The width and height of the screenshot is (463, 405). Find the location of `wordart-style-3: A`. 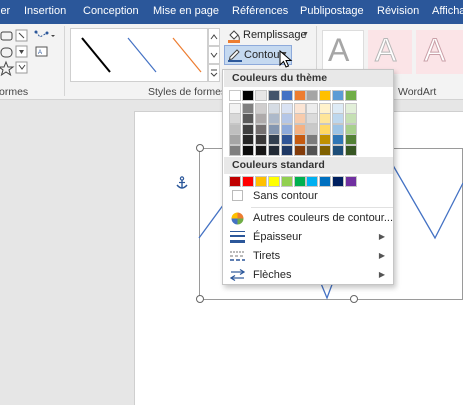

wordart-style-3: A is located at coordinates (434, 50).